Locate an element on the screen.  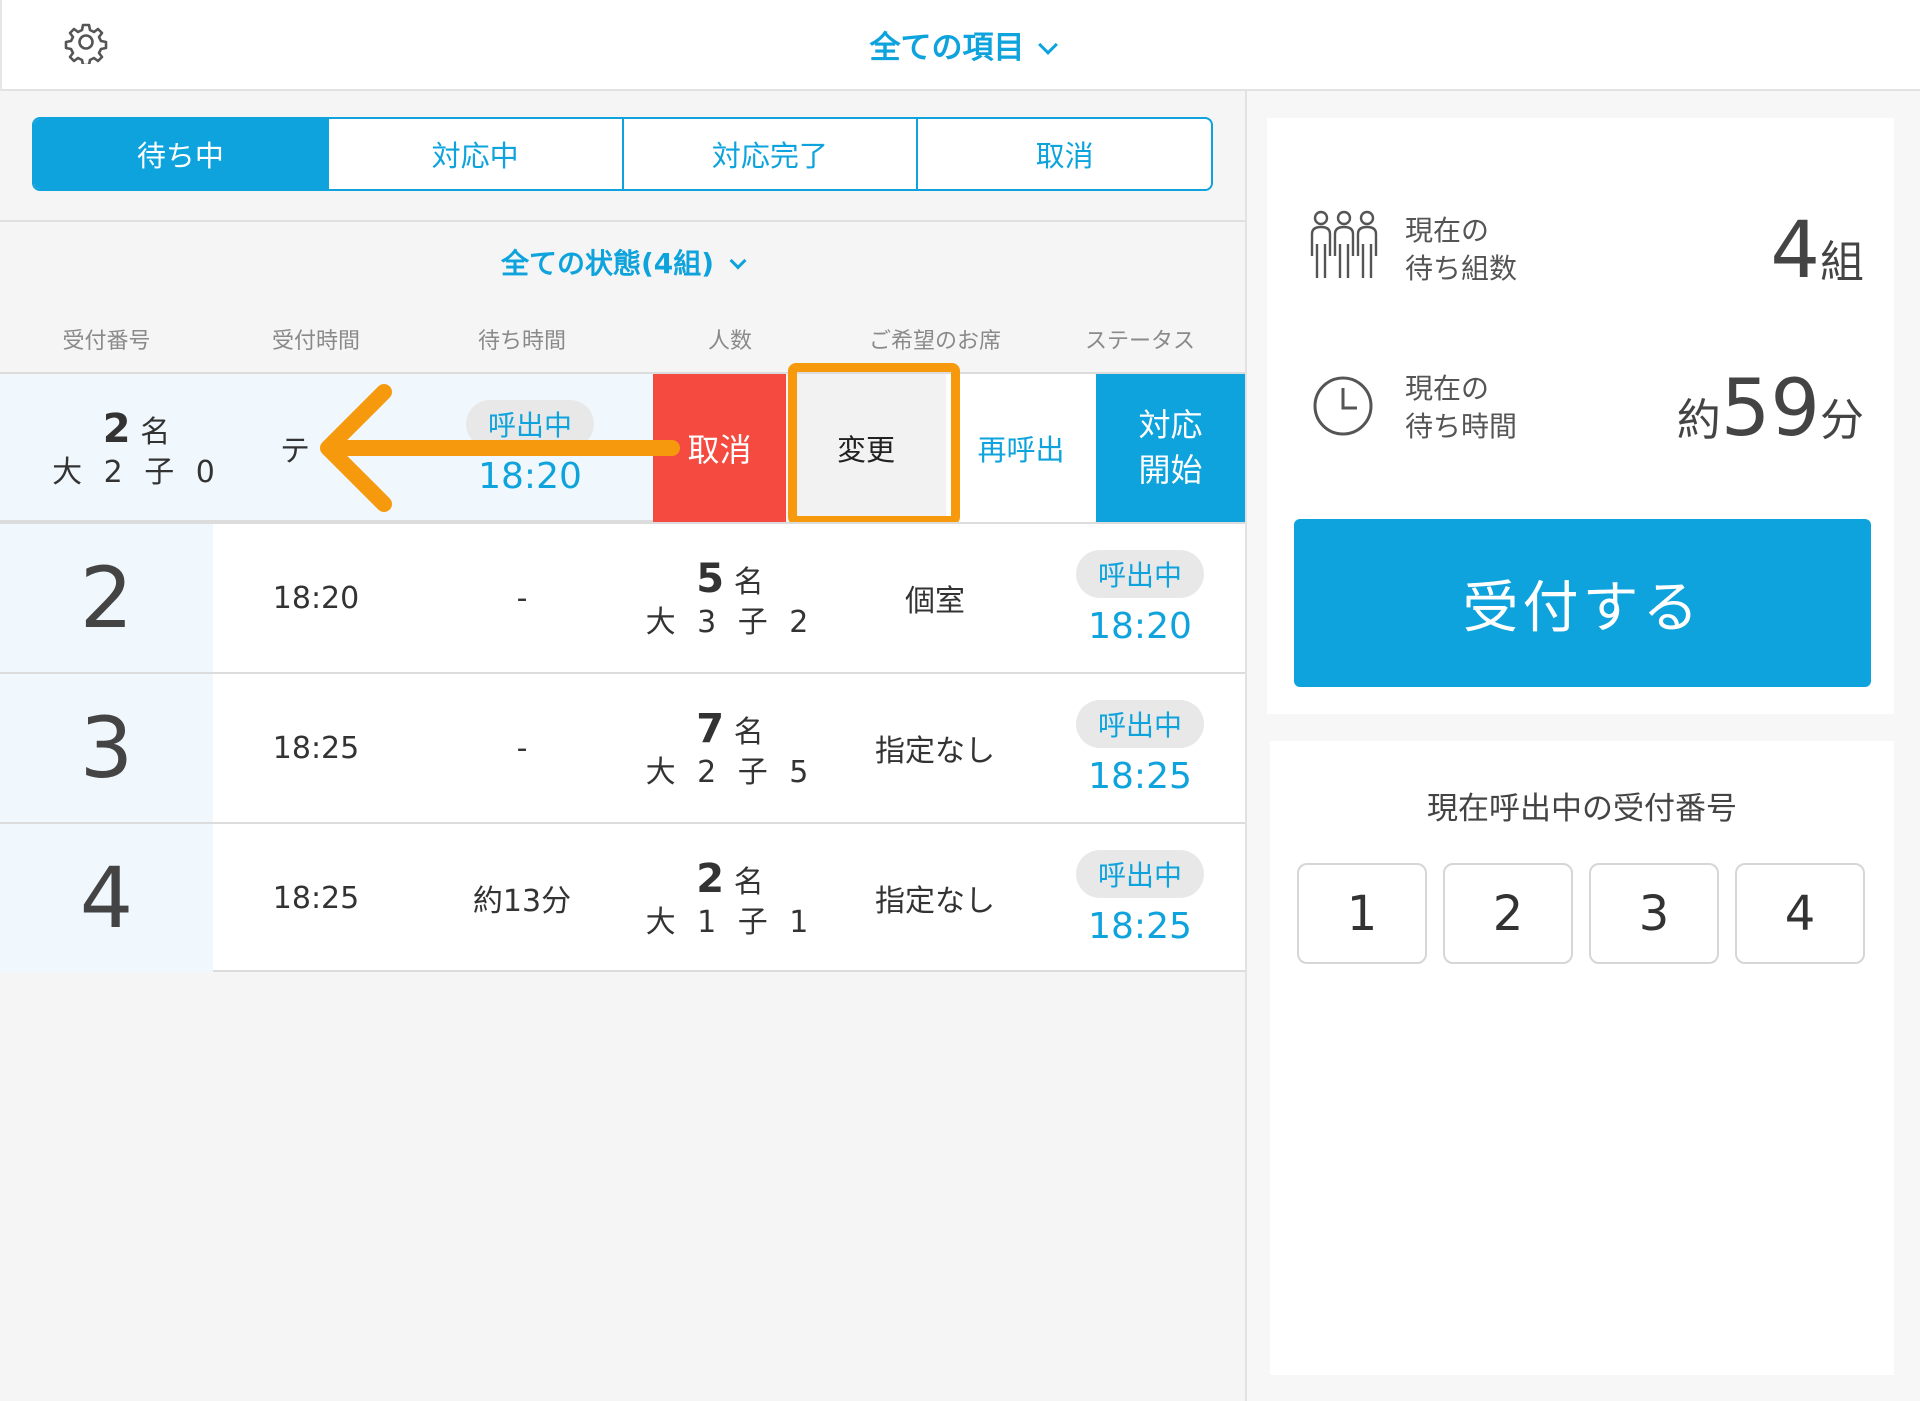
waiting-time-value: 約59分 is located at coordinates (1770, 409).